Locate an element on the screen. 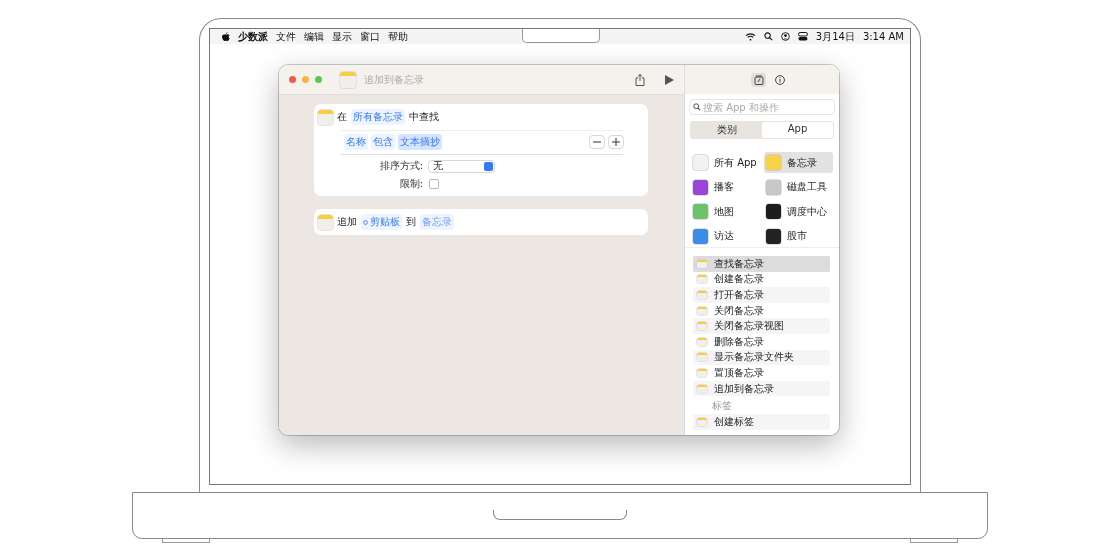 This screenshot has height=560, width=1120. info-button is located at coordinates (779, 79).